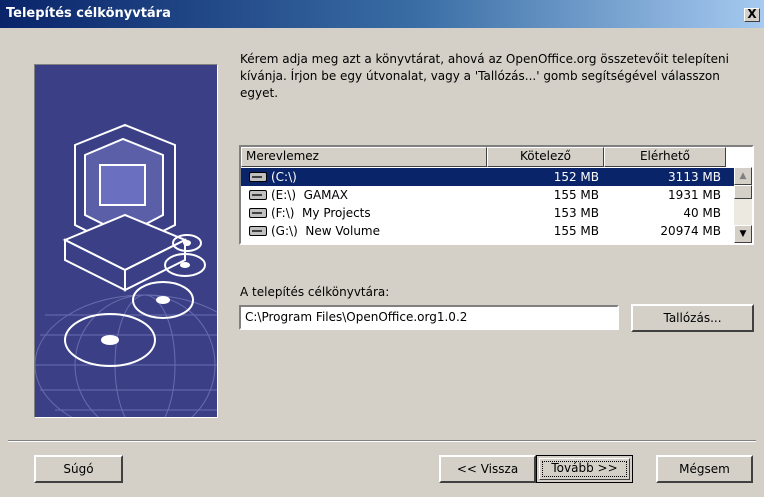 The height and width of the screenshot is (497, 764). Describe the element at coordinates (284, 177) in the screenshot. I see `drive-name: (C:\)` at that location.